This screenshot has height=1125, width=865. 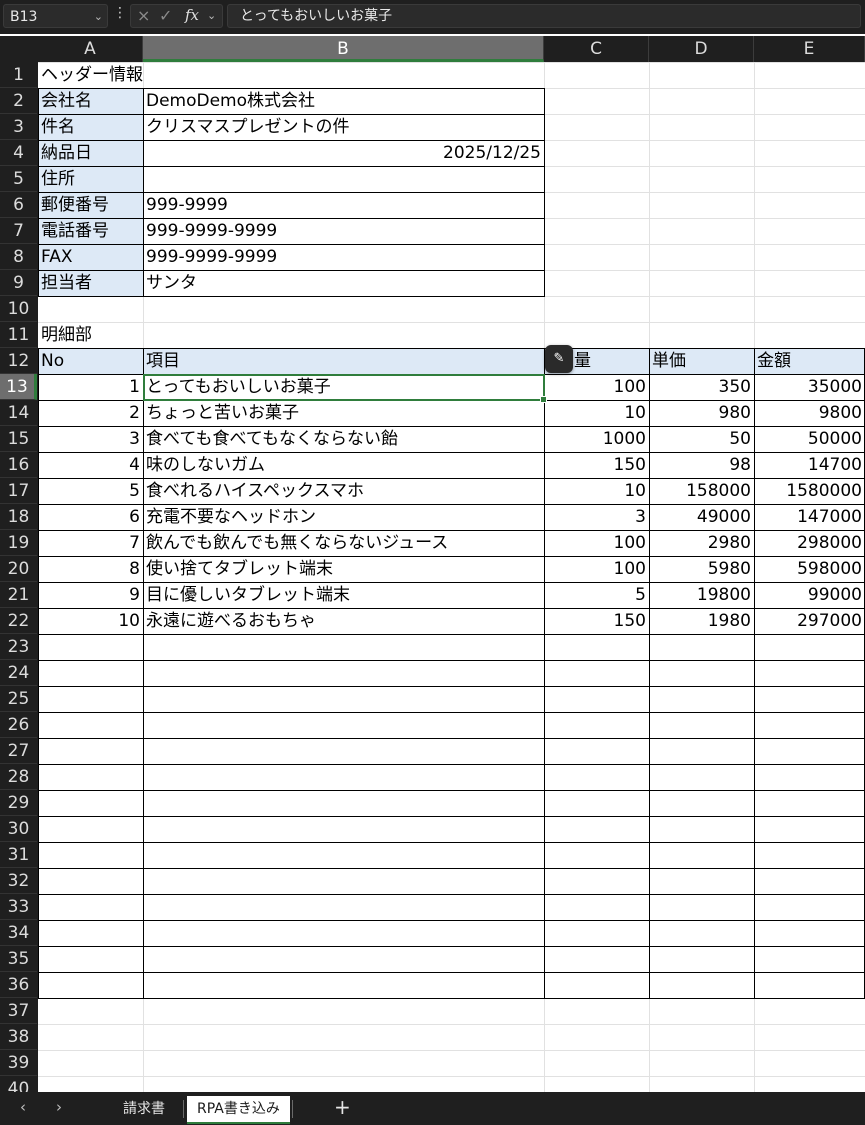 I want to click on header-value-cell: サンタ, so click(x=343, y=283).